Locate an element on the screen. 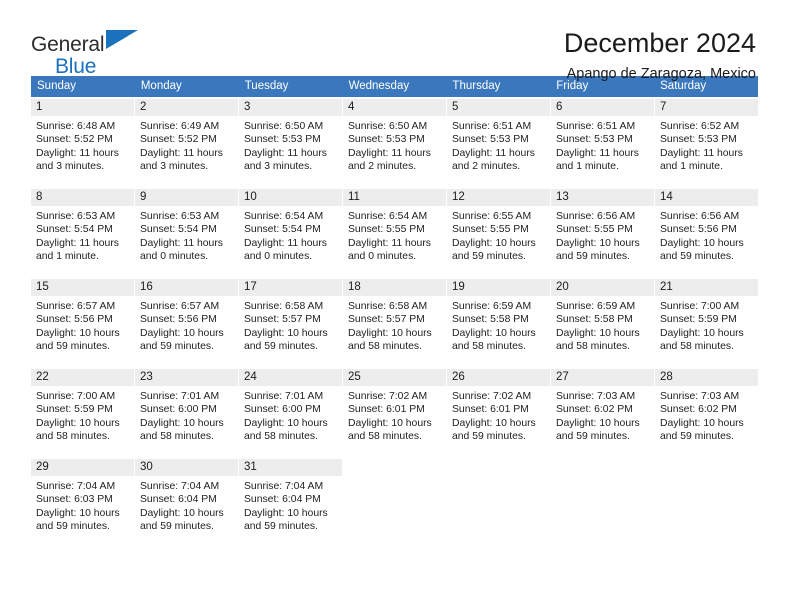  sunrise-text: Sunrise: 6:53 AM is located at coordinates (180, 216).